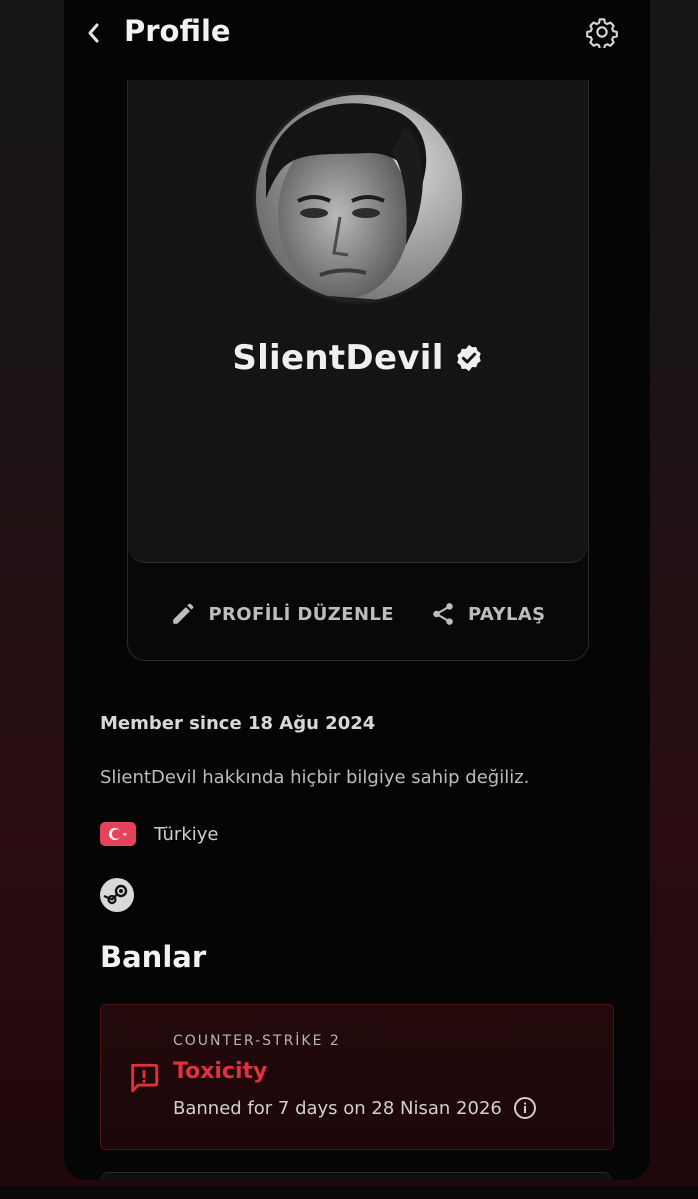  Describe the element at coordinates (186, 834) in the screenshot. I see `country-name: Türkiye` at that location.